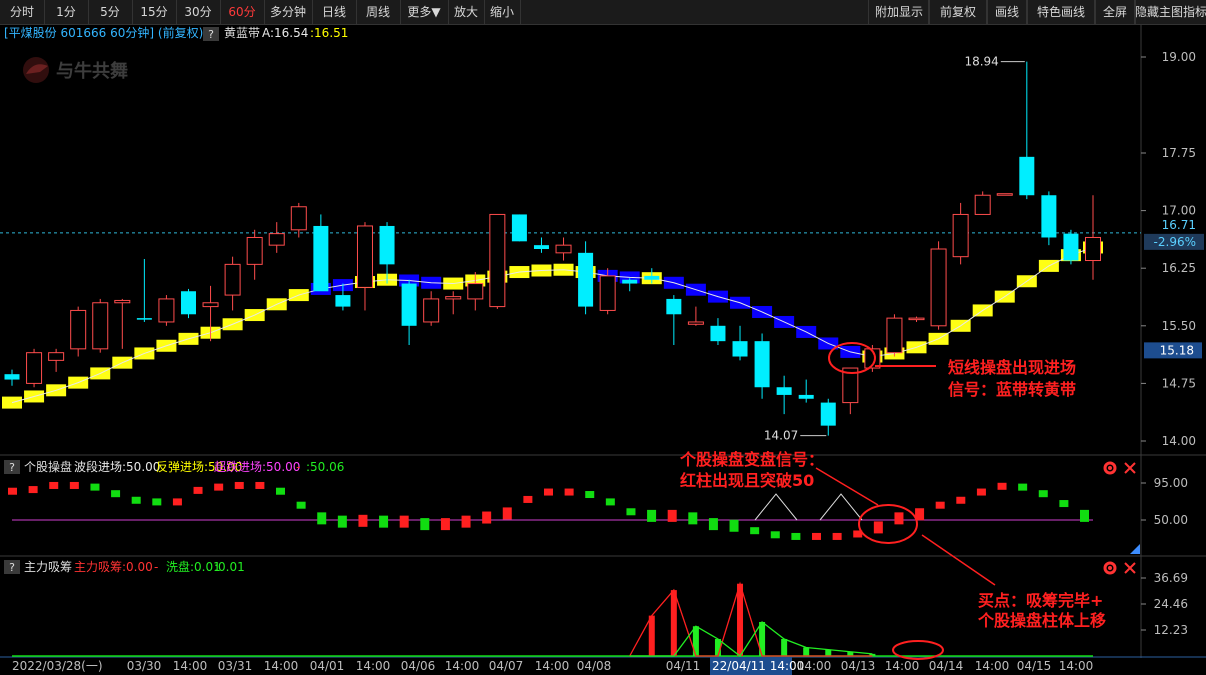 This screenshot has width=1206, height=675. What do you see at coordinates (193, 566) in the screenshot?
I see `vol-param-2: 洗盘:0.01` at bounding box center [193, 566].